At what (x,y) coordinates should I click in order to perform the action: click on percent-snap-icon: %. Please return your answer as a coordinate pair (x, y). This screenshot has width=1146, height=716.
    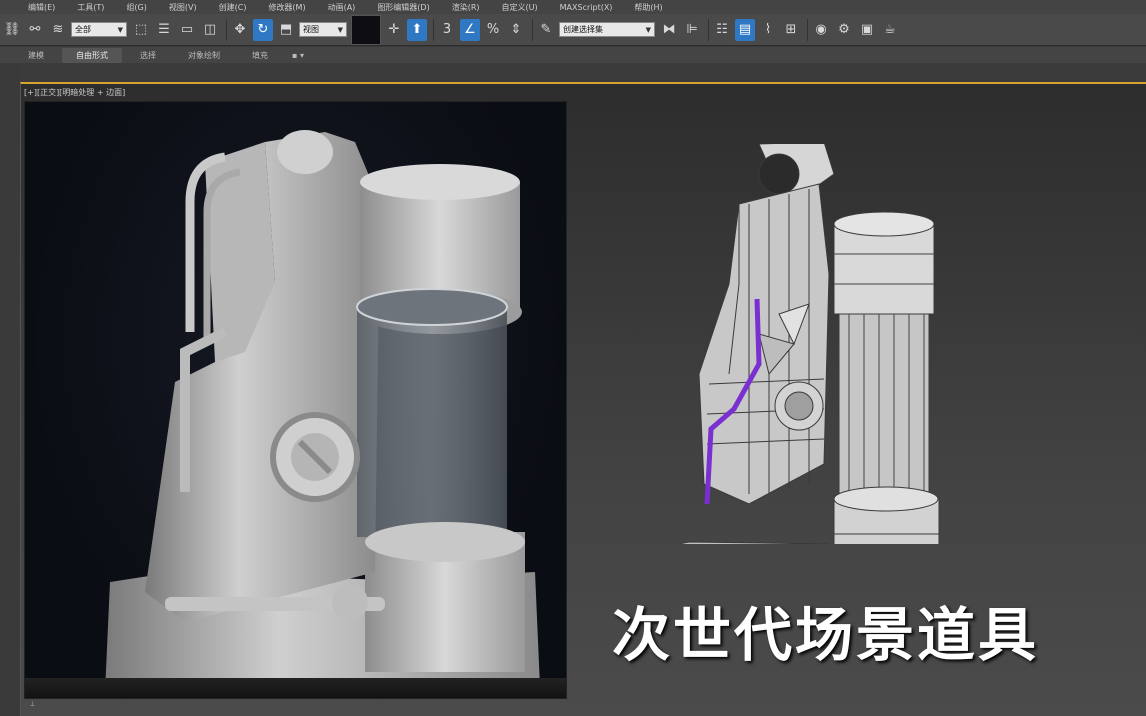
    Looking at the image, I should click on (493, 30).